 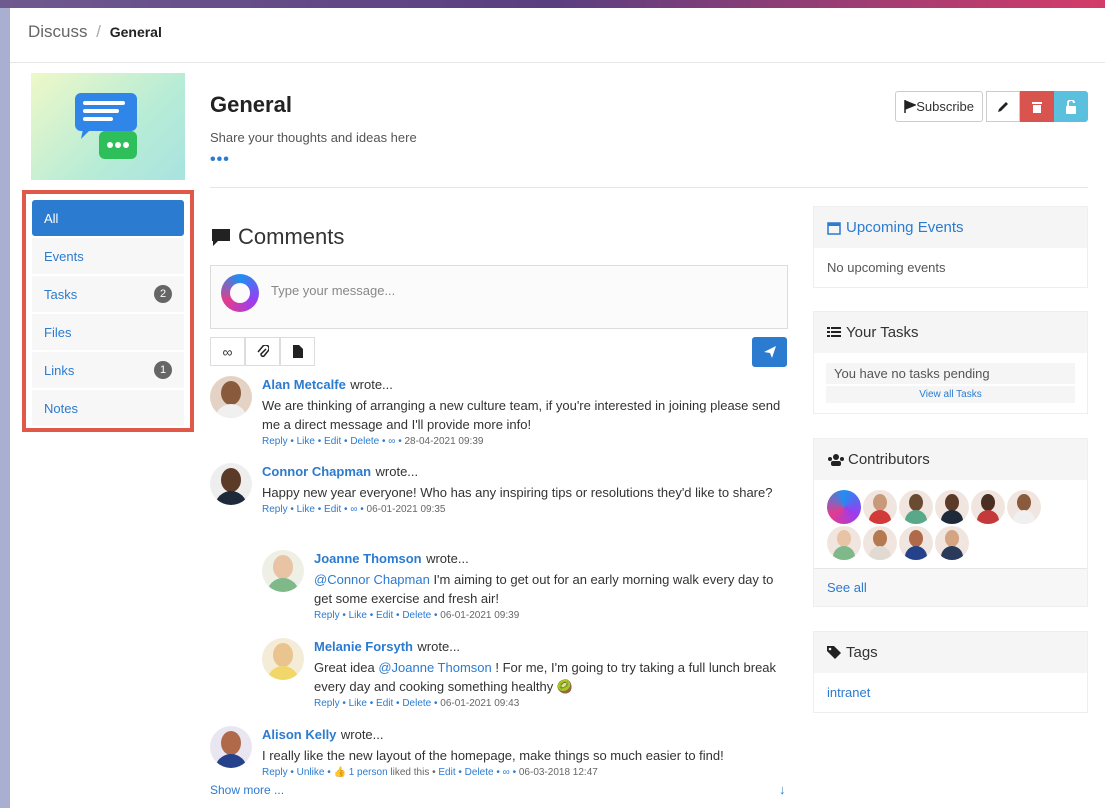 What do you see at coordinates (240, 293) in the screenshot?
I see `user-avatar` at bounding box center [240, 293].